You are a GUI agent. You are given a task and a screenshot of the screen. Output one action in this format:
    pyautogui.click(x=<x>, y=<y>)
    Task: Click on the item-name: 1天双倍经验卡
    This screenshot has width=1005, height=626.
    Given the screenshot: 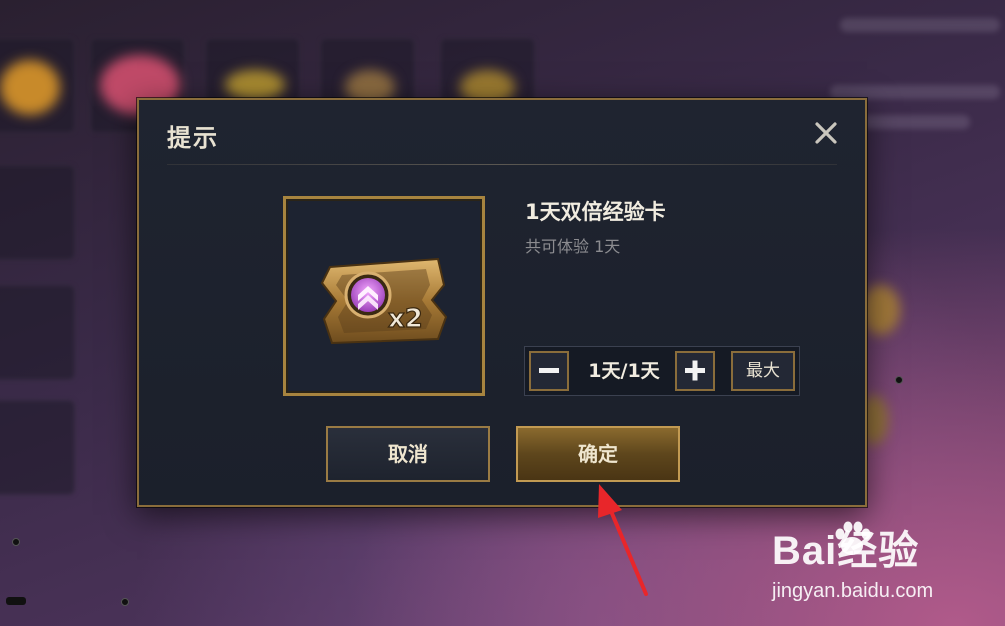 What is the action you would take?
    pyautogui.click(x=595, y=212)
    